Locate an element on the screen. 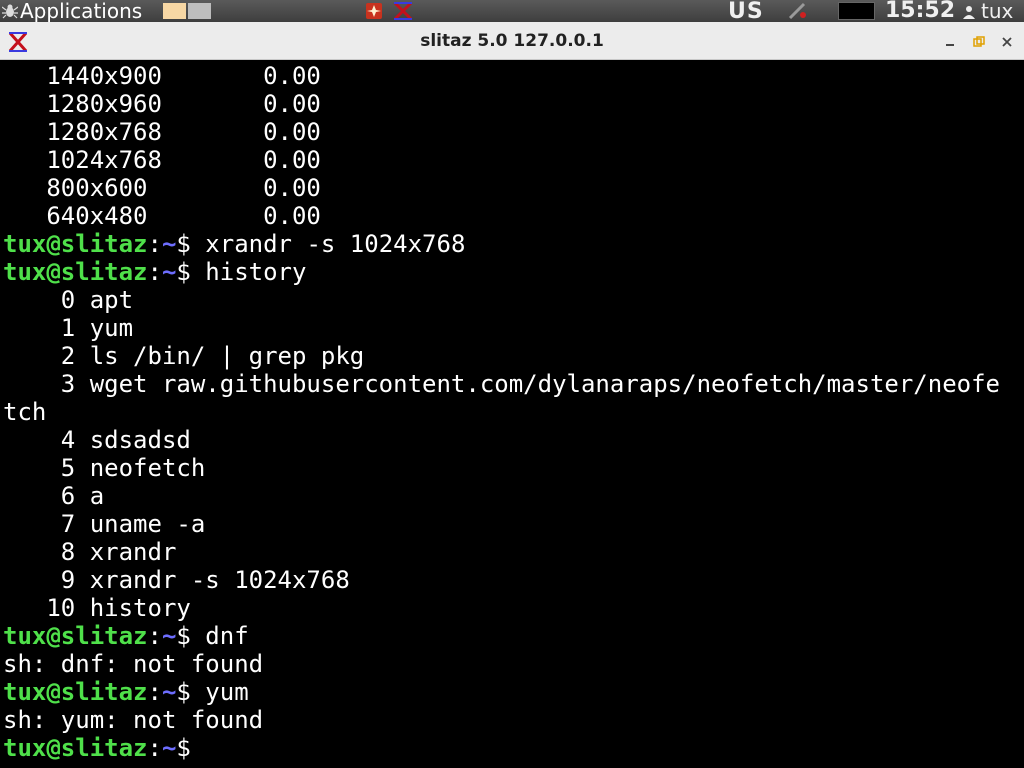 The height and width of the screenshot is (768, 1024). terminal-line: 5 neofetch is located at coordinates (104, 468).